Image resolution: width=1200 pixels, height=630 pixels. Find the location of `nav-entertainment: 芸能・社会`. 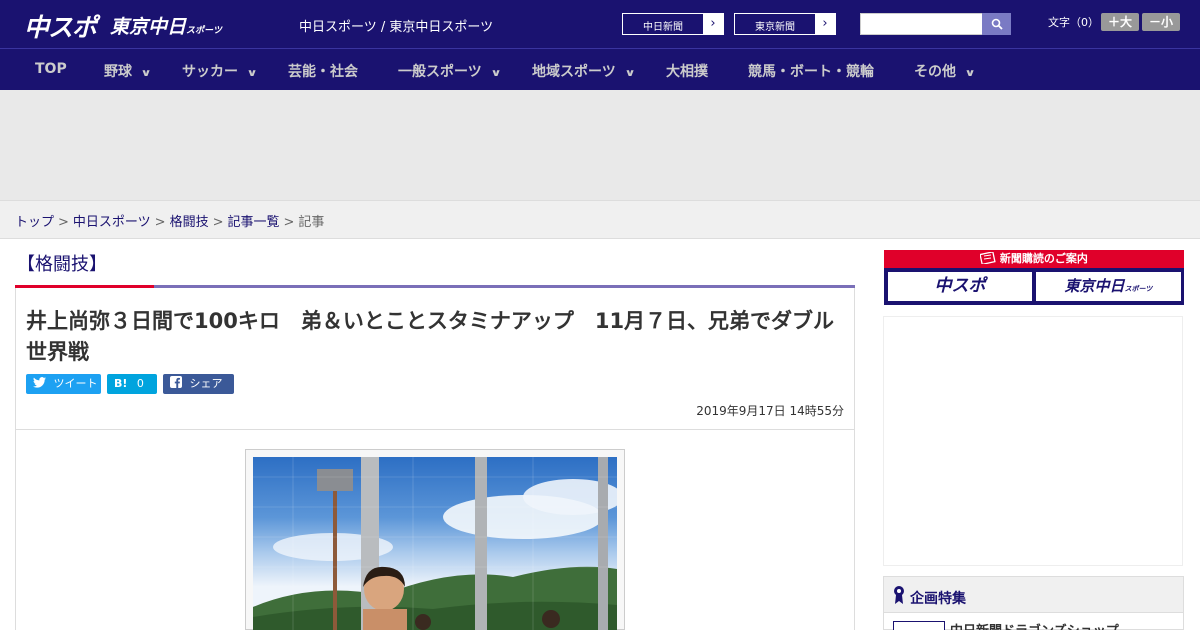

nav-entertainment: 芸能・社会 is located at coordinates (323, 71).